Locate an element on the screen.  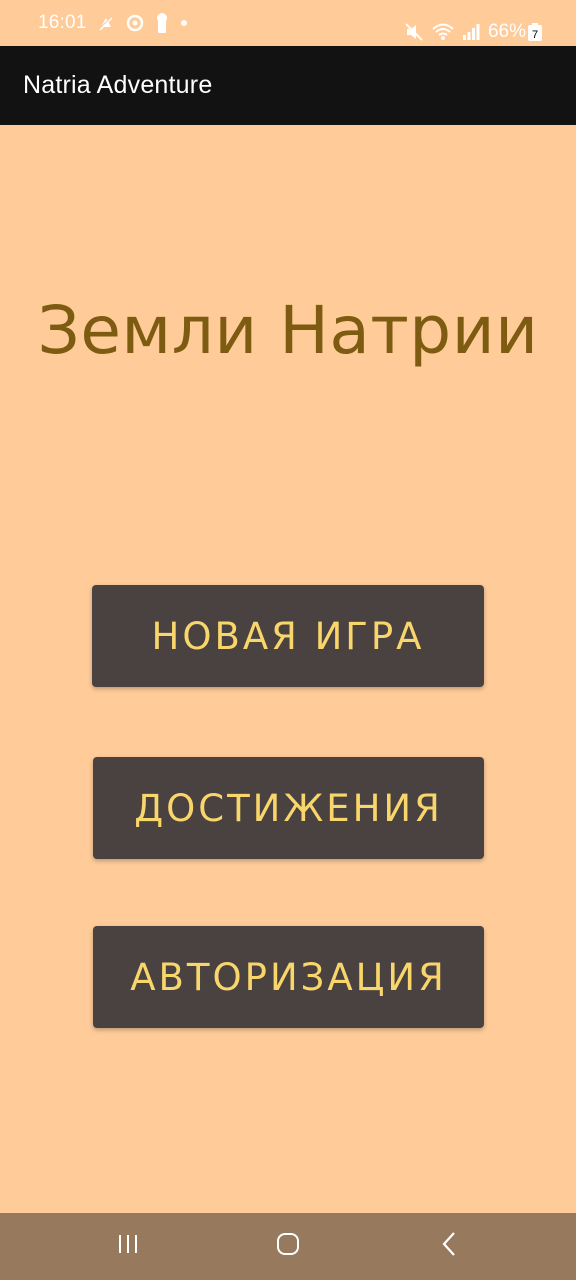
mute-icon is located at coordinates (414, 32).